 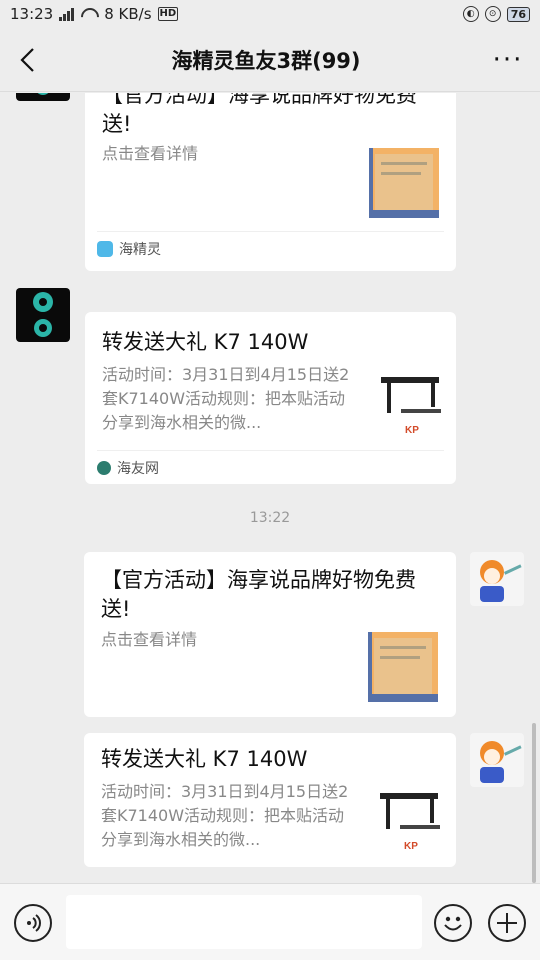 I want to click on chat-header: 海精灵鱼友3群(99) ···, so click(x=270, y=60).